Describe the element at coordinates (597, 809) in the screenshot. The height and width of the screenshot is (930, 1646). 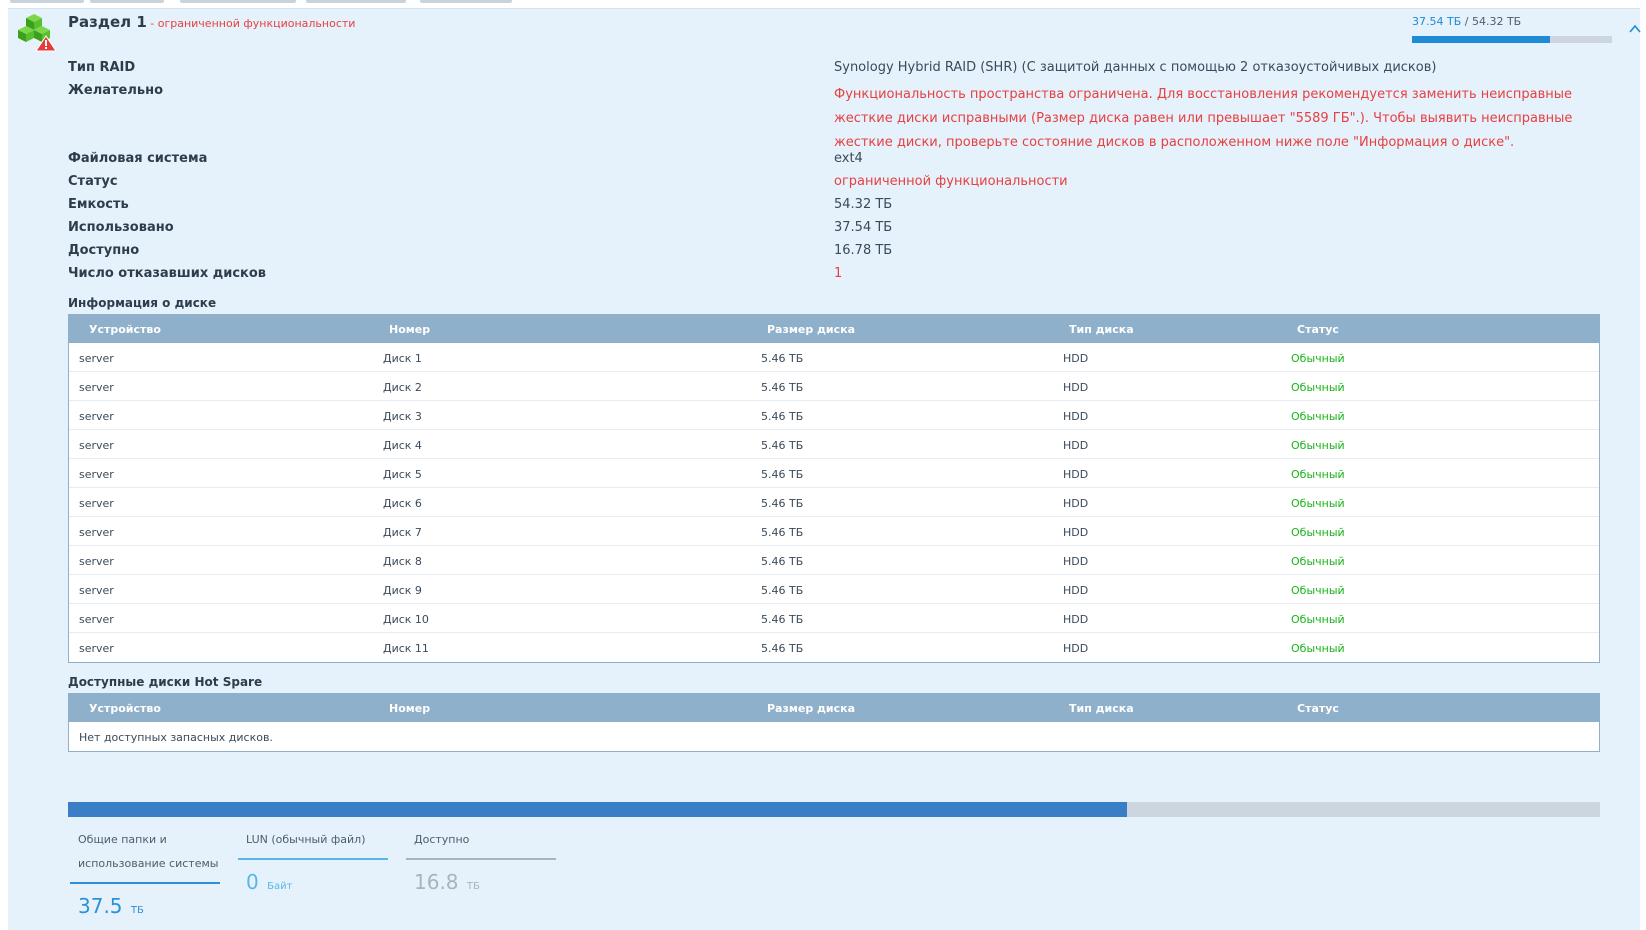
I see `usage-bar-fill` at that location.